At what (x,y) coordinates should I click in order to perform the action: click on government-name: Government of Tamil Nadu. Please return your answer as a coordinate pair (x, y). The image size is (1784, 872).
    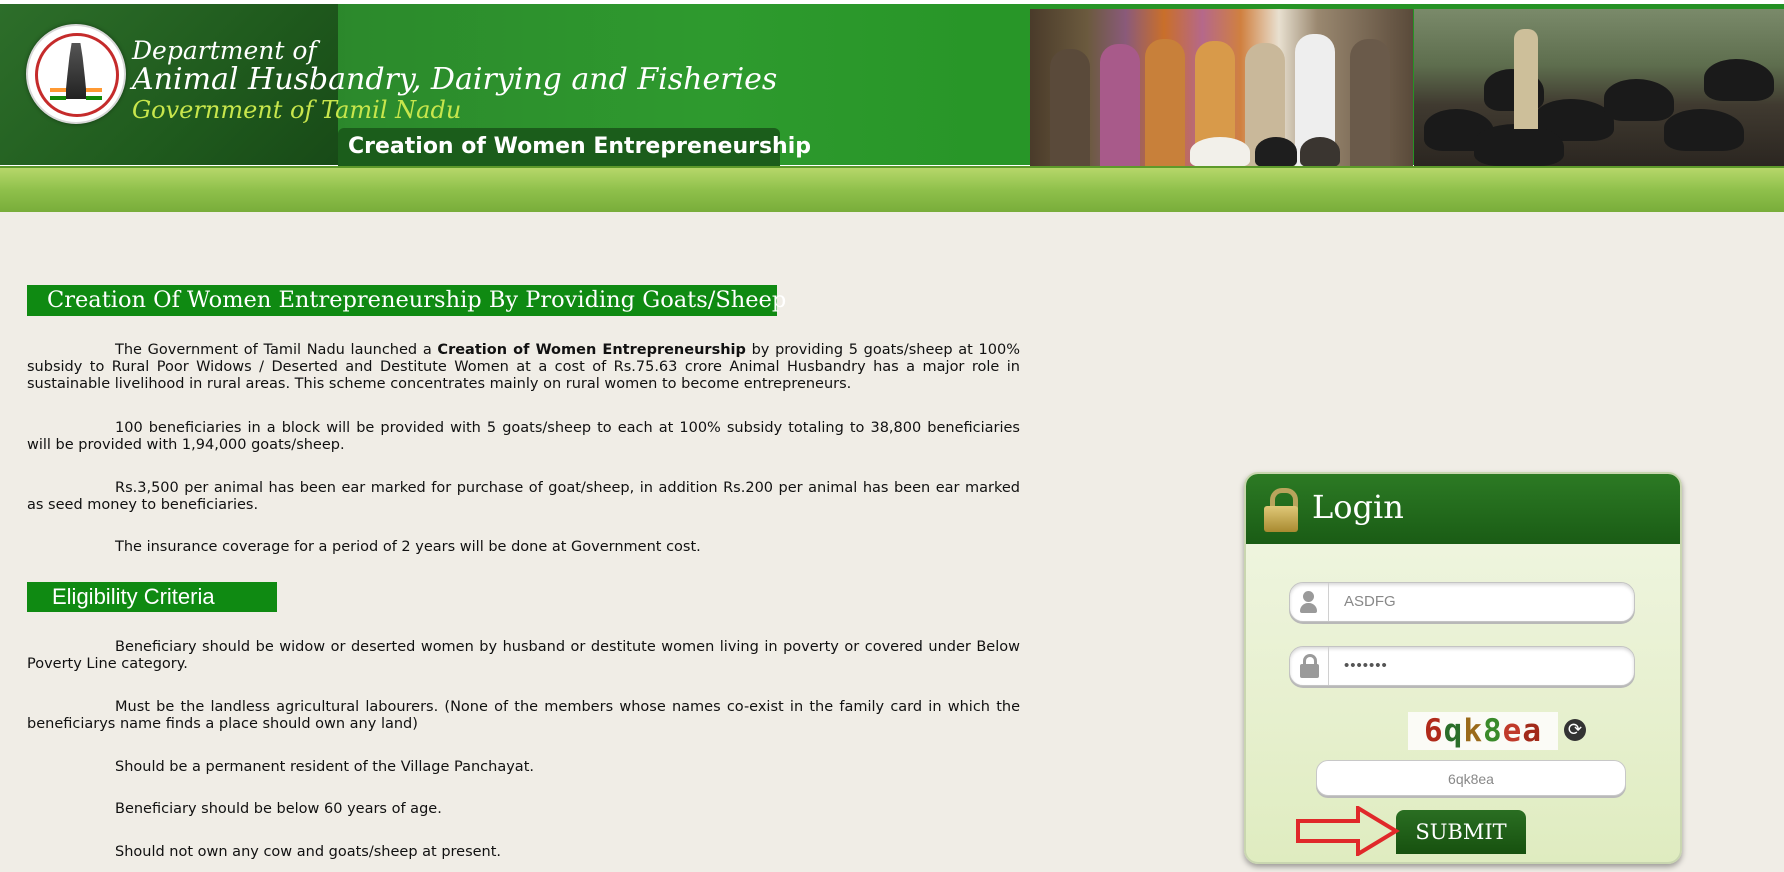
    Looking at the image, I should click on (297, 110).